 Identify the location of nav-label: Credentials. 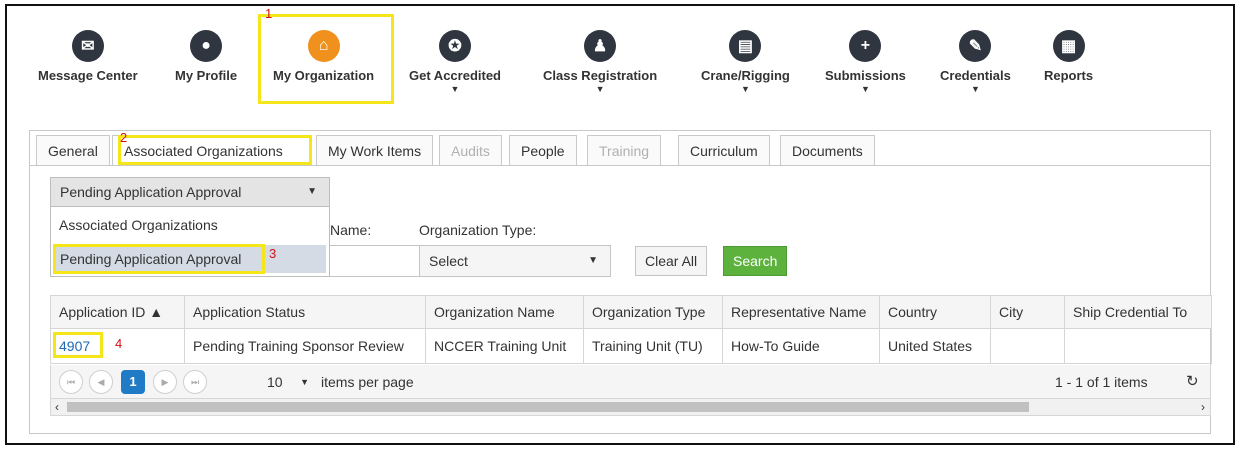
(975, 75).